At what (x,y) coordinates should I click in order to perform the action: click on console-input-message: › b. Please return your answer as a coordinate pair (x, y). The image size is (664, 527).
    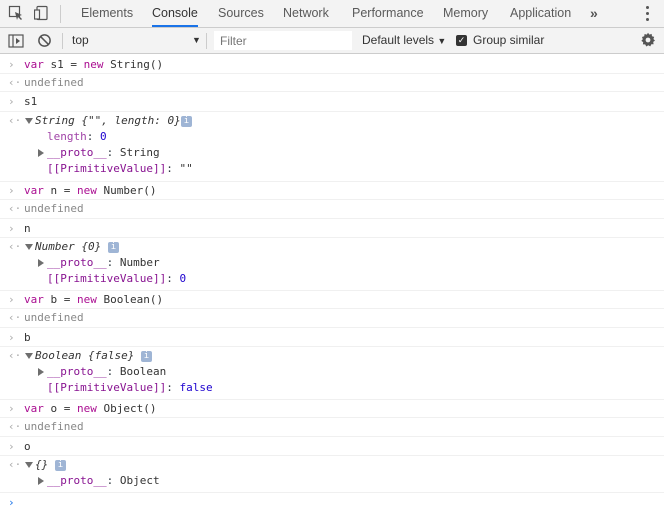
    Looking at the image, I should click on (332, 337).